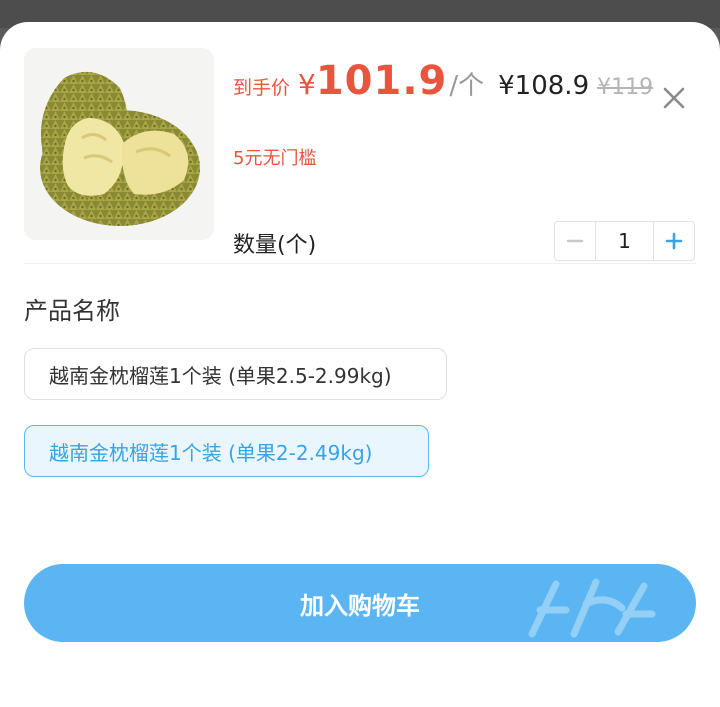 The height and width of the screenshot is (707, 720). What do you see at coordinates (235, 374) in the screenshot?
I see `option-item: 越南金枕榴莲1个装 (单果2.5-2.99kg)` at bounding box center [235, 374].